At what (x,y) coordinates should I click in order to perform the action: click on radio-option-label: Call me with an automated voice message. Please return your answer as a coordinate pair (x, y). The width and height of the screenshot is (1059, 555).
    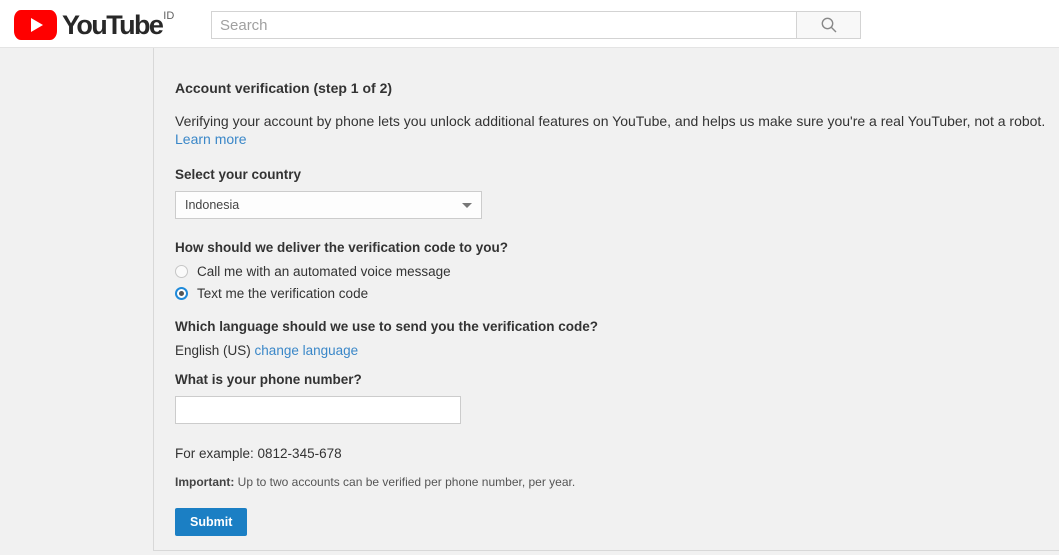
    Looking at the image, I should click on (324, 271).